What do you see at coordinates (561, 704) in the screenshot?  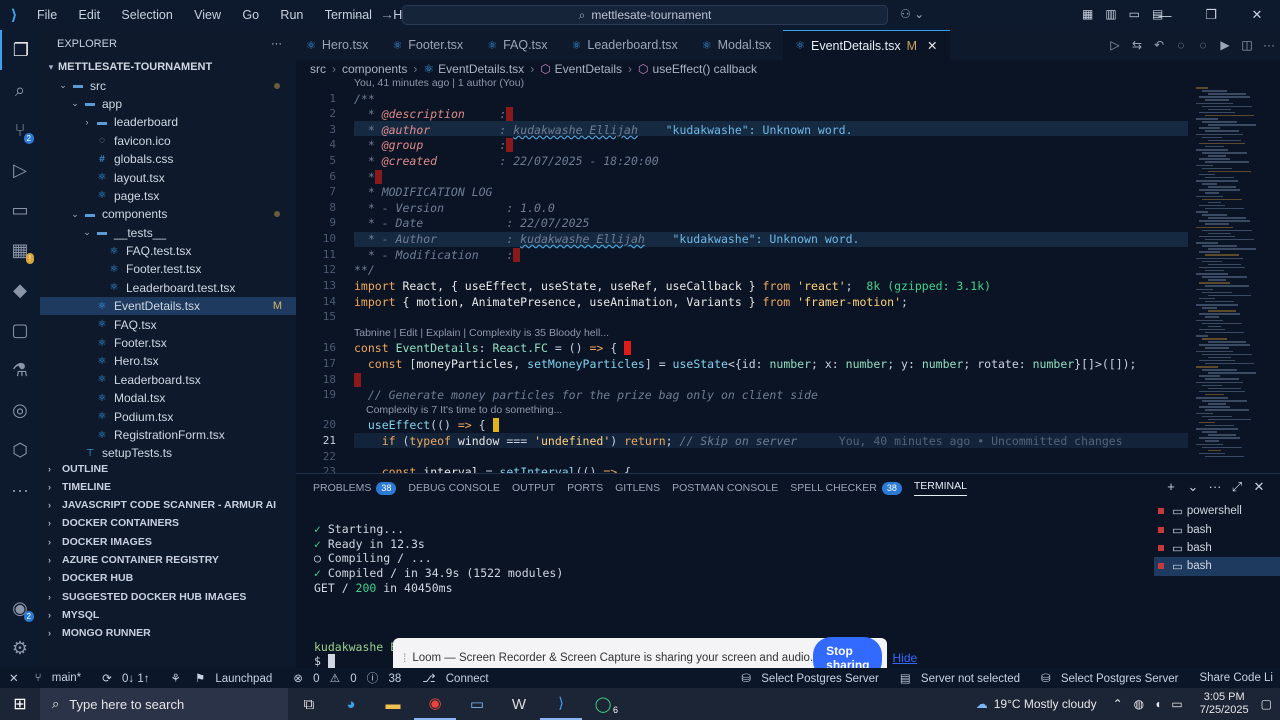 I see `vscode-icon: ⟩` at bounding box center [561, 704].